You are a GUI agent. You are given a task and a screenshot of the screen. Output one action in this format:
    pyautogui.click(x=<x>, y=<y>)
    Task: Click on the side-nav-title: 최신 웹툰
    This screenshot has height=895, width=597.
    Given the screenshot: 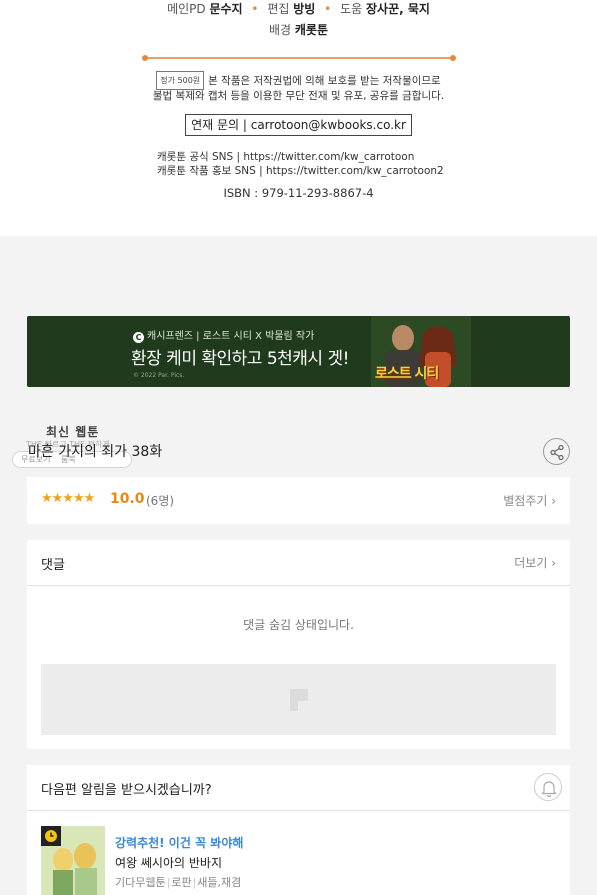 What is the action you would take?
    pyautogui.click(x=73, y=432)
    